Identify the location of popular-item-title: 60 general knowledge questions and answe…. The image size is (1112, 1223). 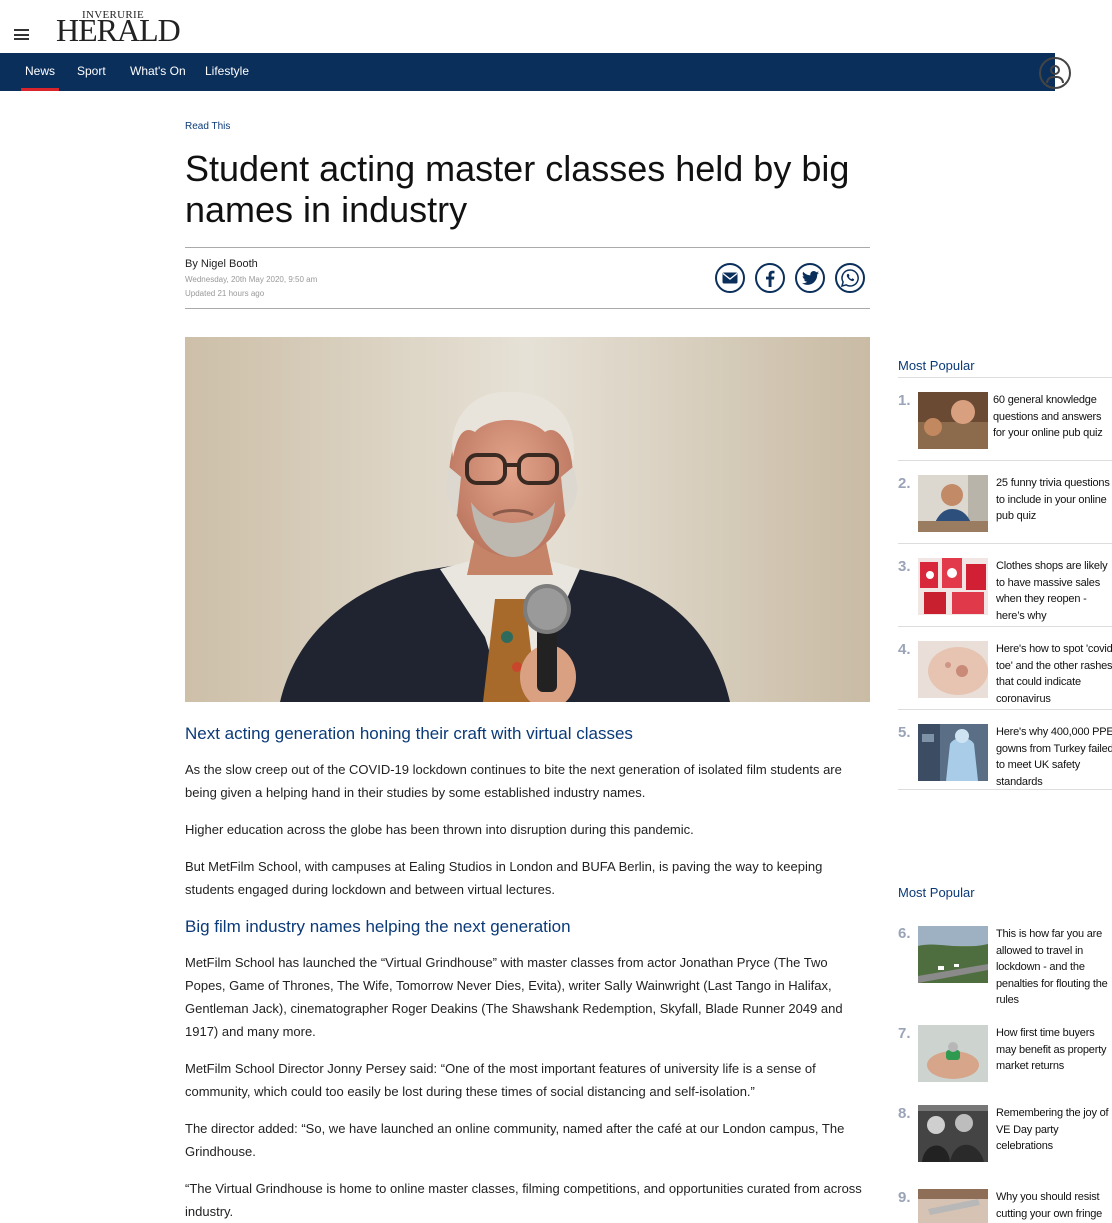
(1048, 416).